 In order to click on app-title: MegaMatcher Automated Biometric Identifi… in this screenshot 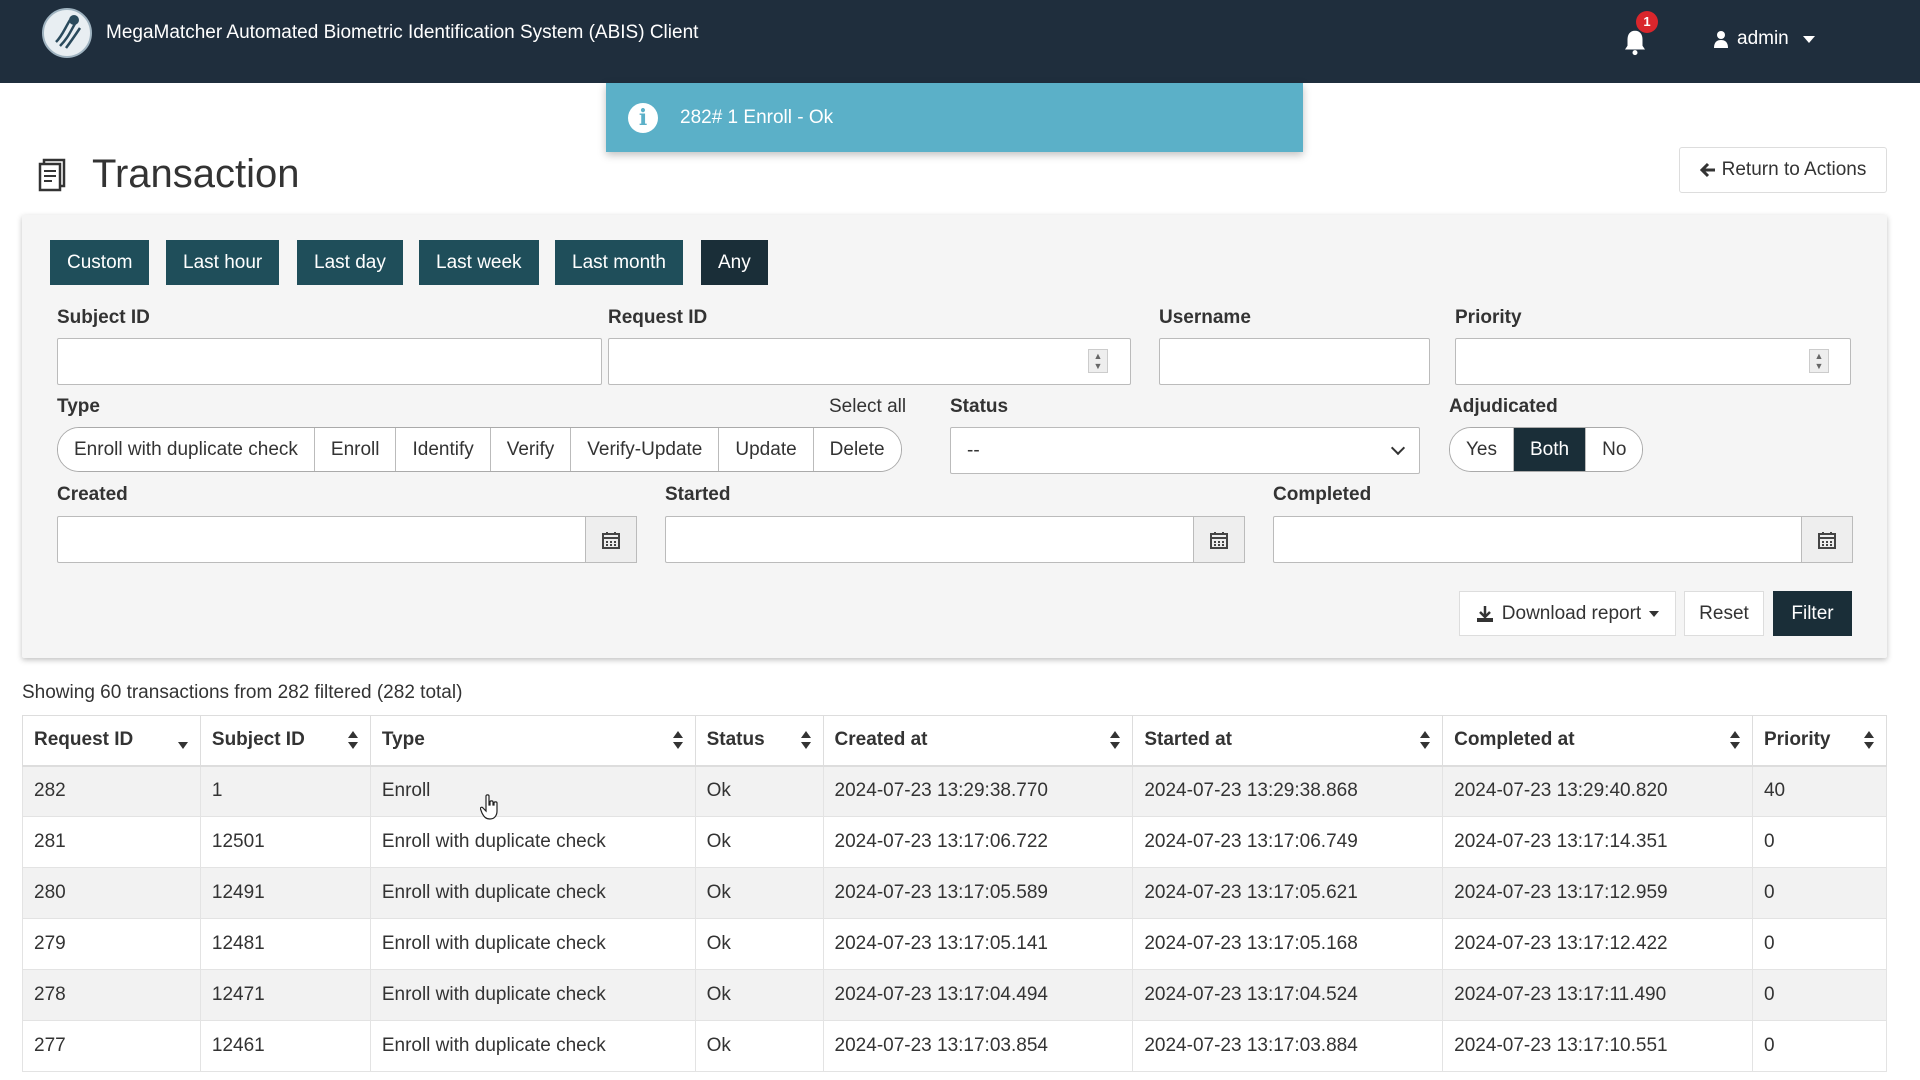, I will do `click(402, 32)`.